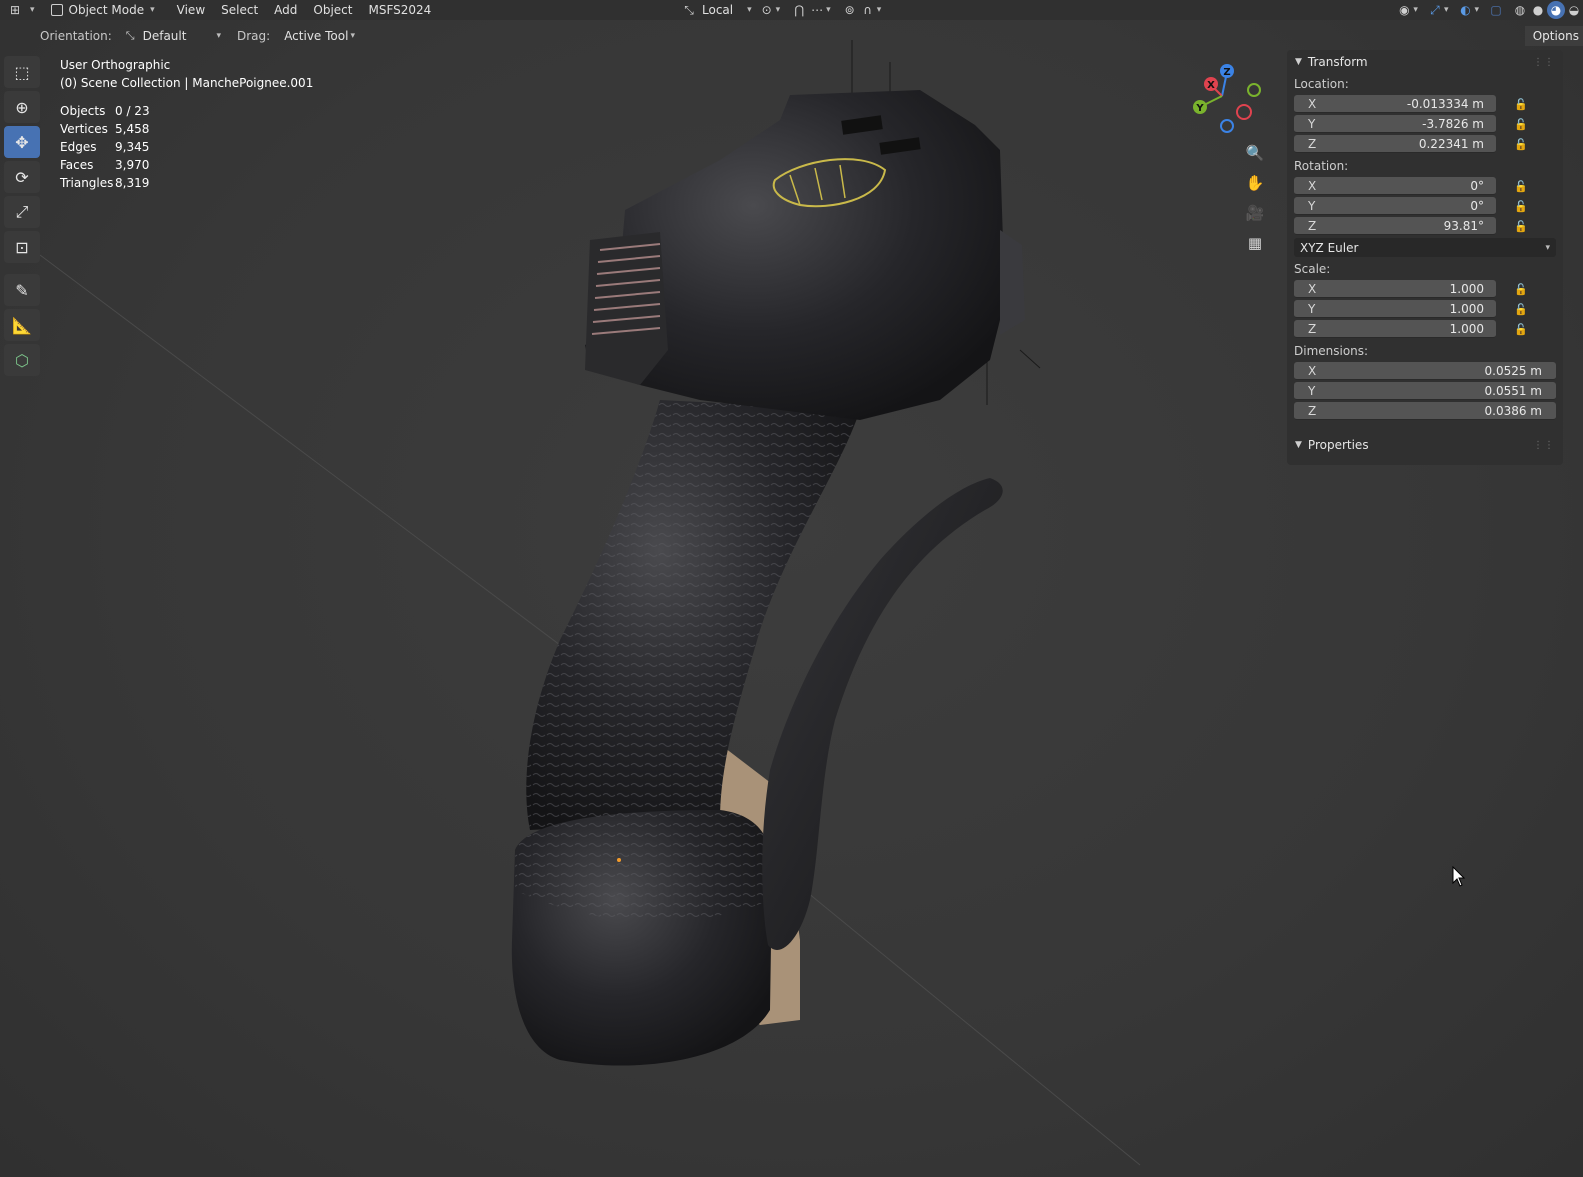 The width and height of the screenshot is (1583, 1177). I want to click on grid-axis-line, so click(960, 1017).